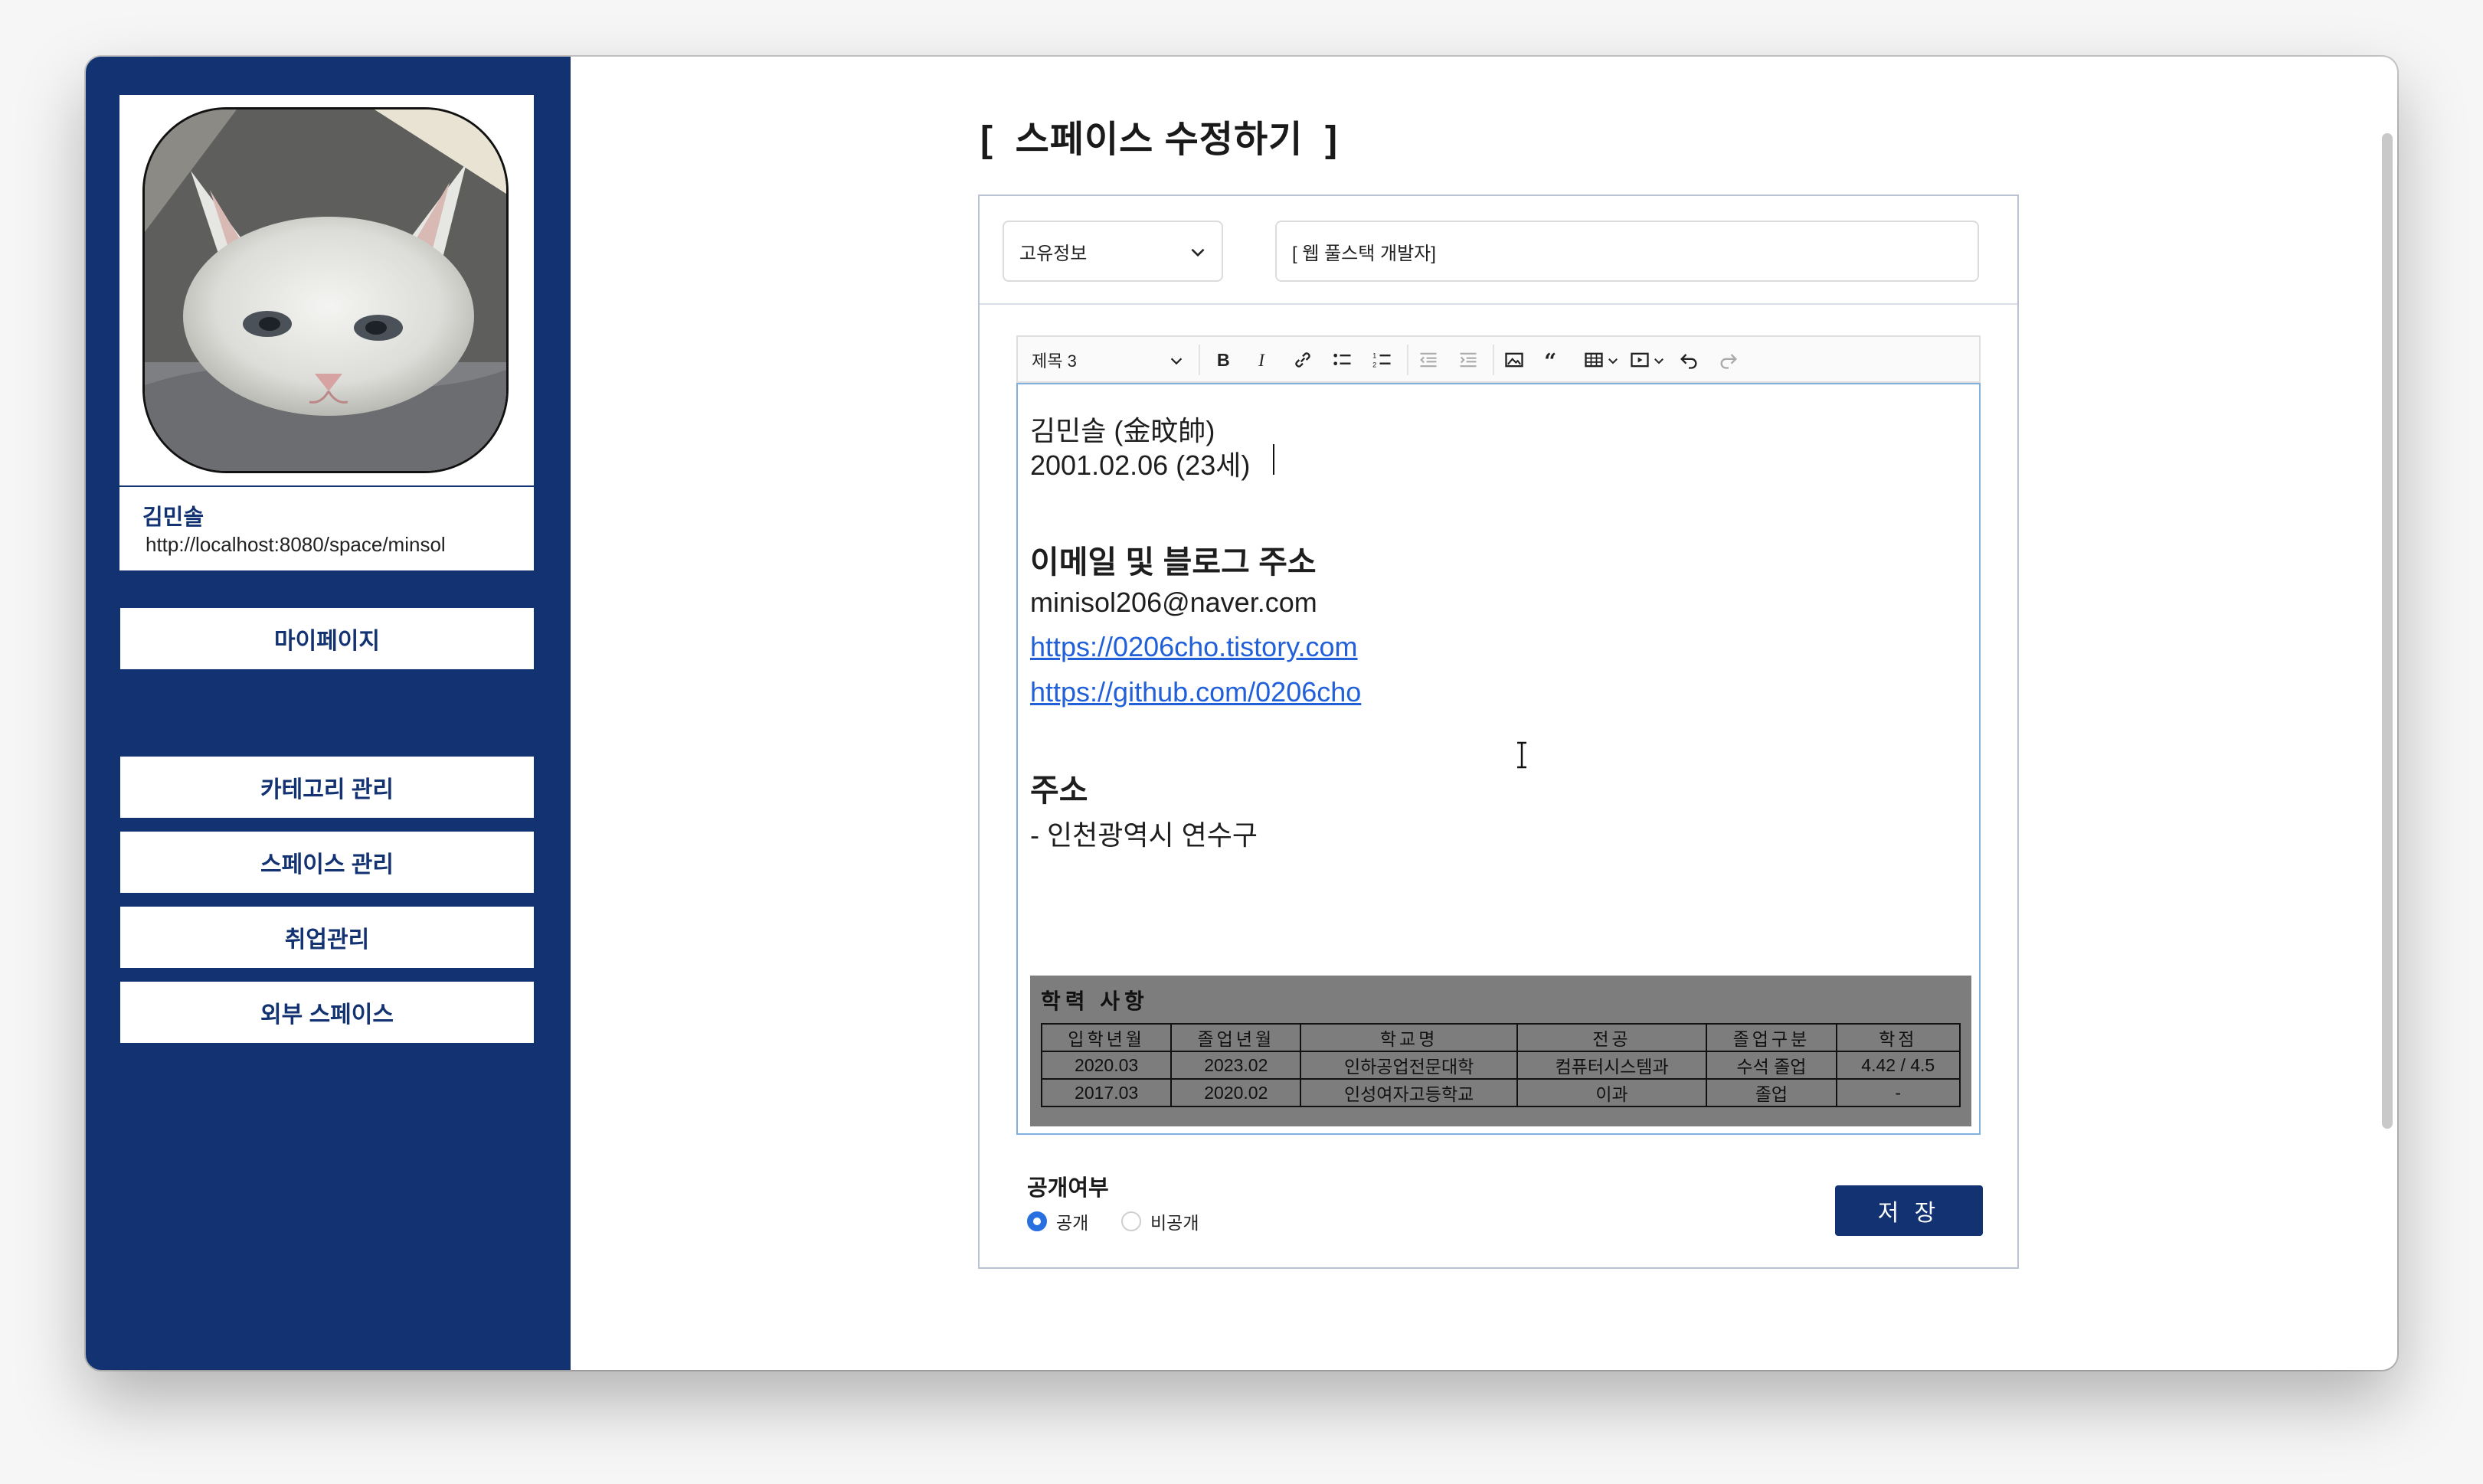 This screenshot has height=1484, width=2483. Describe the element at coordinates (1113, 251) in the screenshot. I see `category-select: 고유정보` at that location.